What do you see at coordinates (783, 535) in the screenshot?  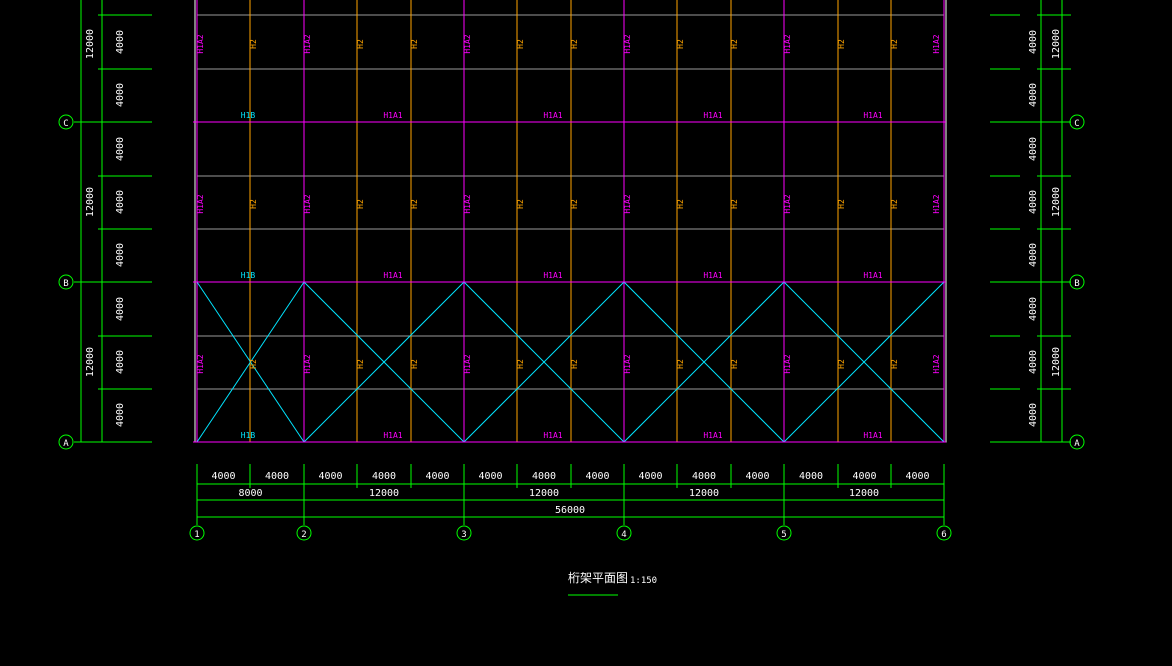 I see `axis-label-col: 5` at bounding box center [783, 535].